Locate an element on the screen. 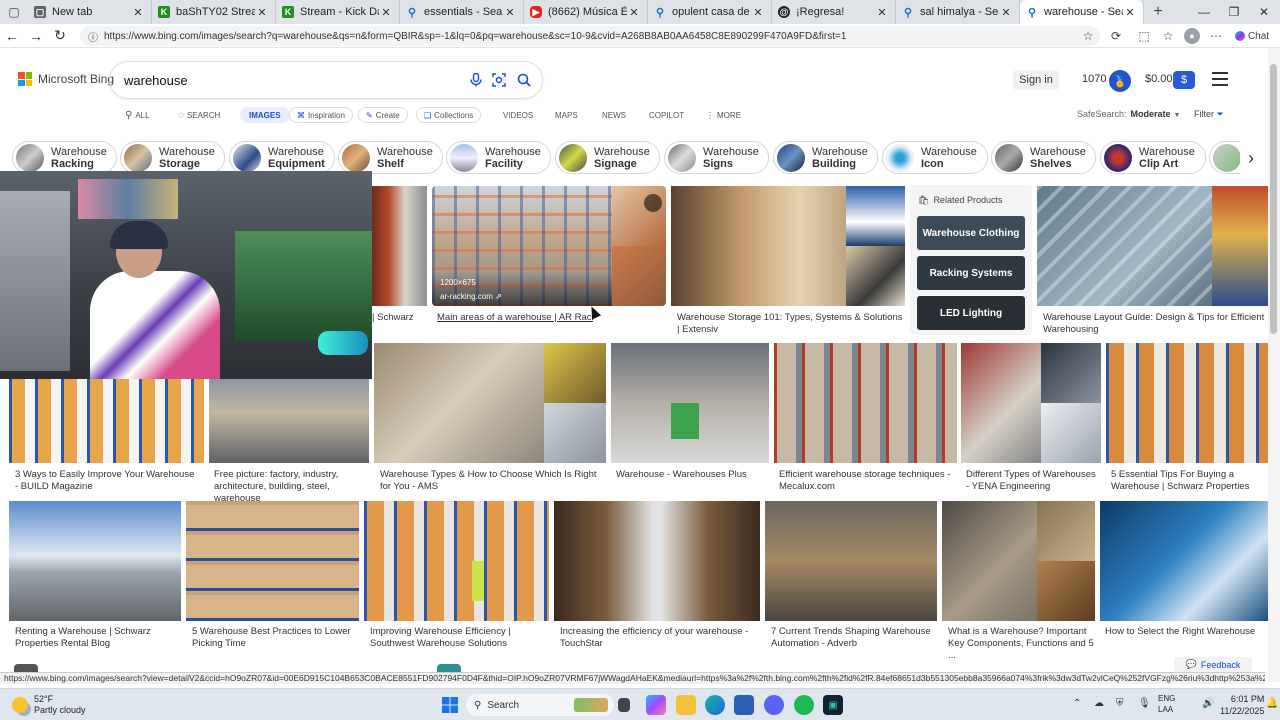 The height and width of the screenshot is (720, 1280). sign-in-button: Sign in is located at coordinates (1036, 80).